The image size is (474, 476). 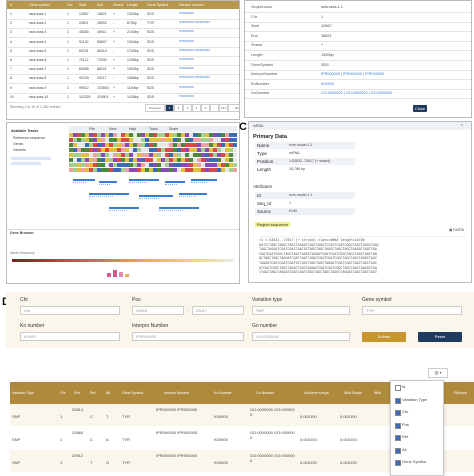 I want to click on submit-button: Submit, so click(x=384, y=337).